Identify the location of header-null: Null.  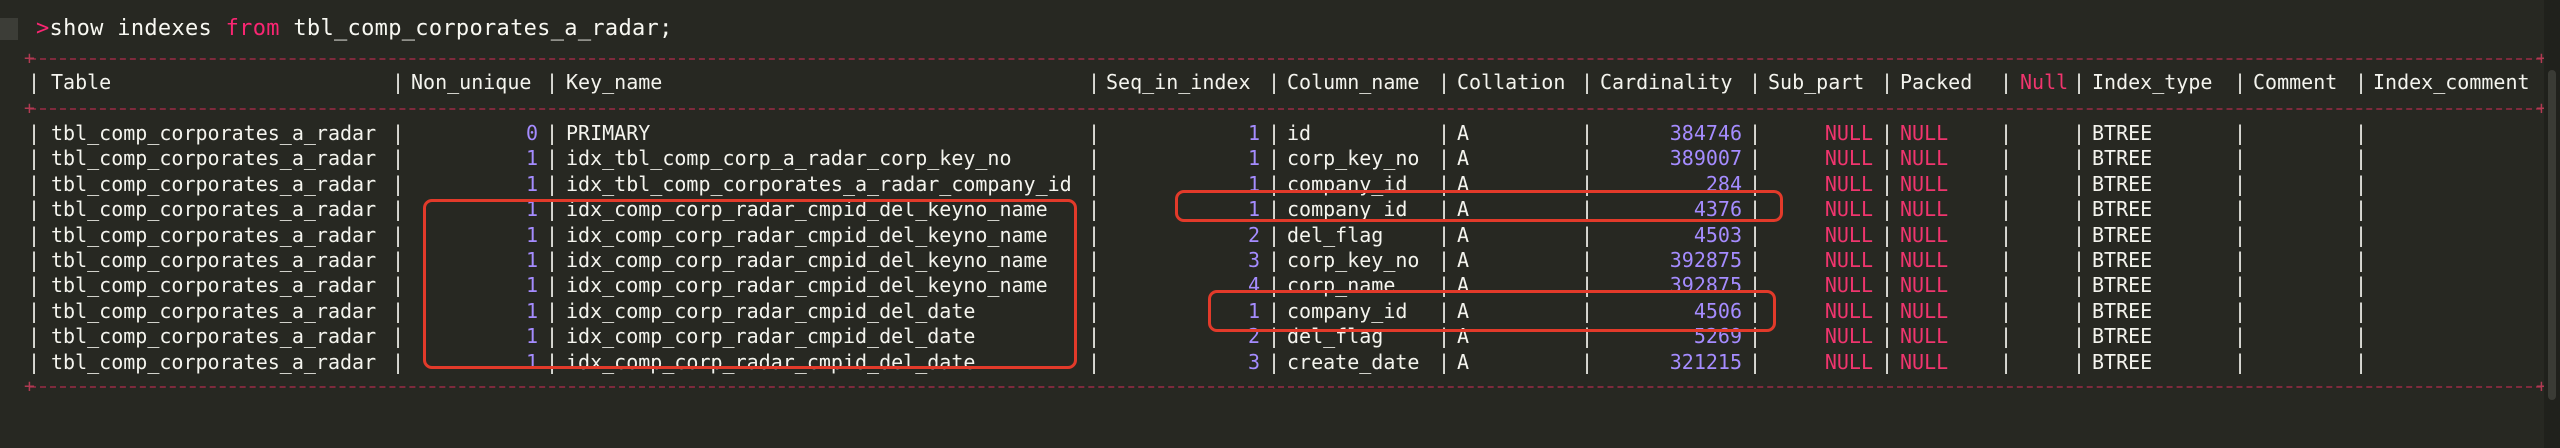
(2044, 82).